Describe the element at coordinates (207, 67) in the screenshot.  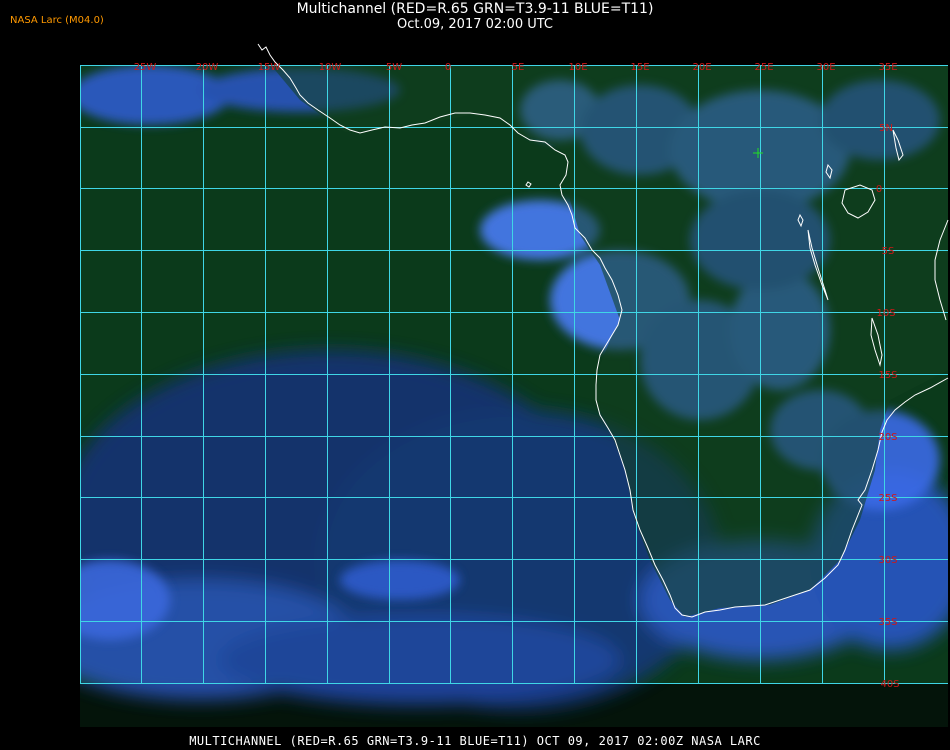
I see `lon-label: 20W` at that location.